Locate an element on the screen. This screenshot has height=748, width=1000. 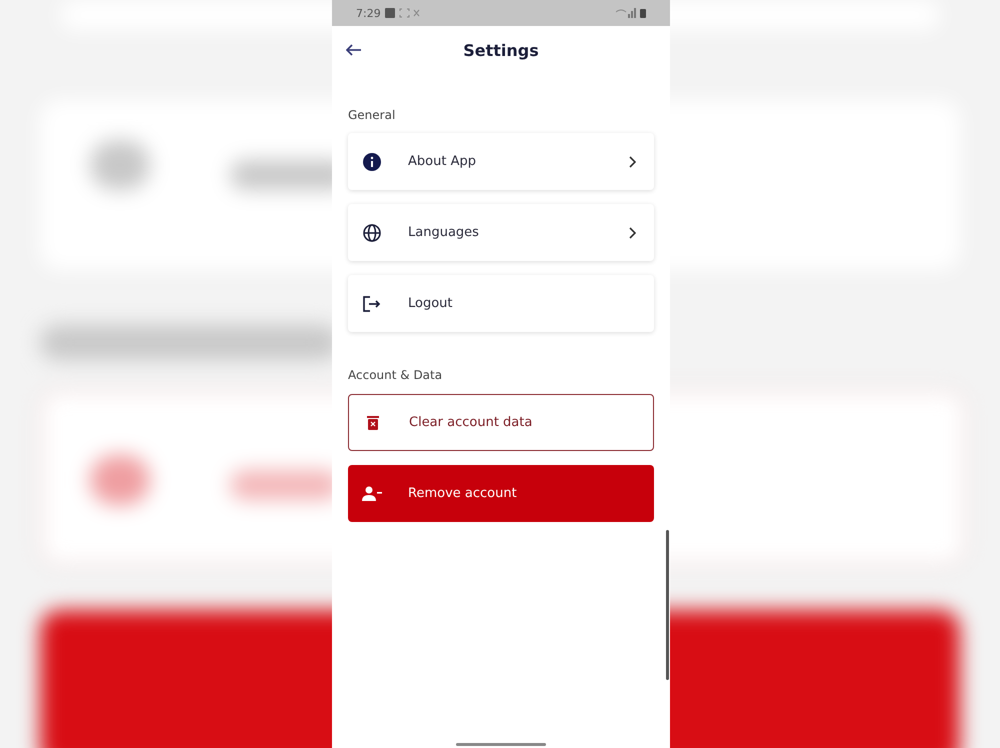
logout-icon is located at coordinates (372, 304).